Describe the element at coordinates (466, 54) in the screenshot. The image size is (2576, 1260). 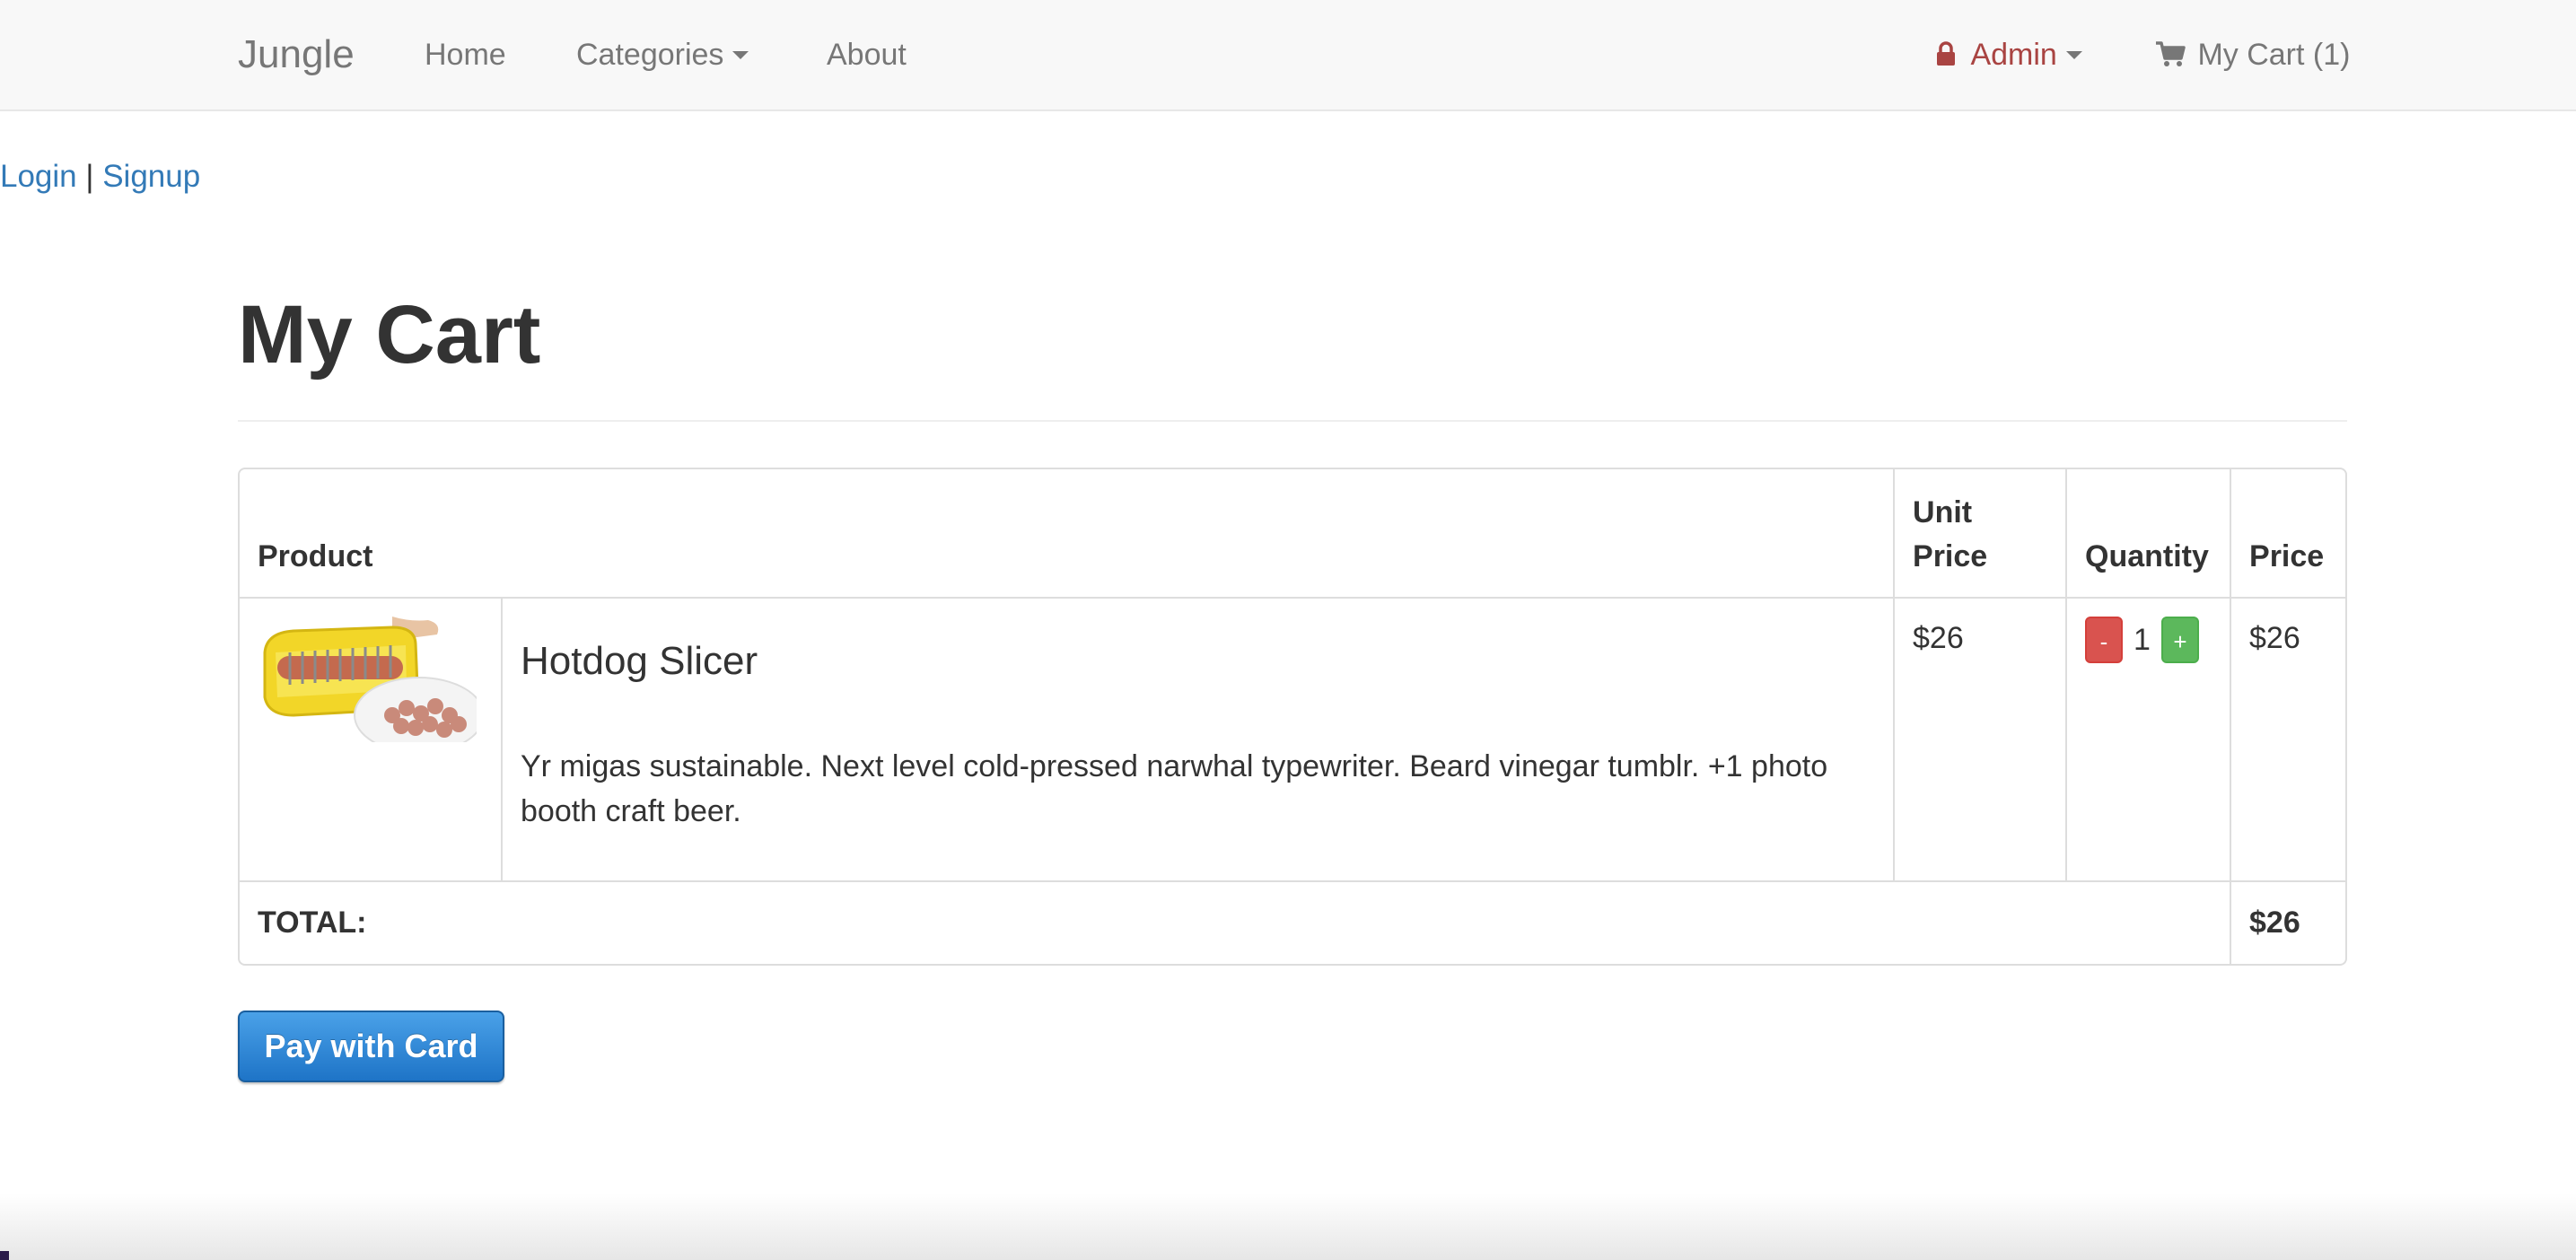
I see `nav-home-link: Home` at that location.